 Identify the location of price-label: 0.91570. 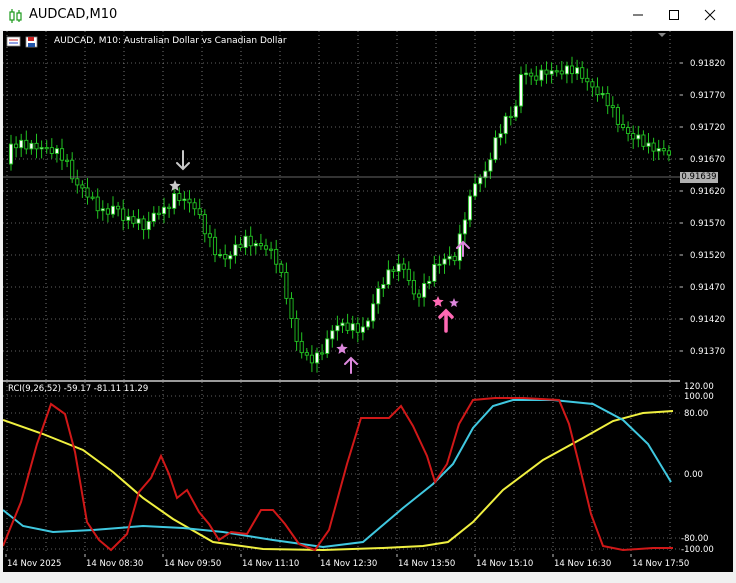
(707, 224).